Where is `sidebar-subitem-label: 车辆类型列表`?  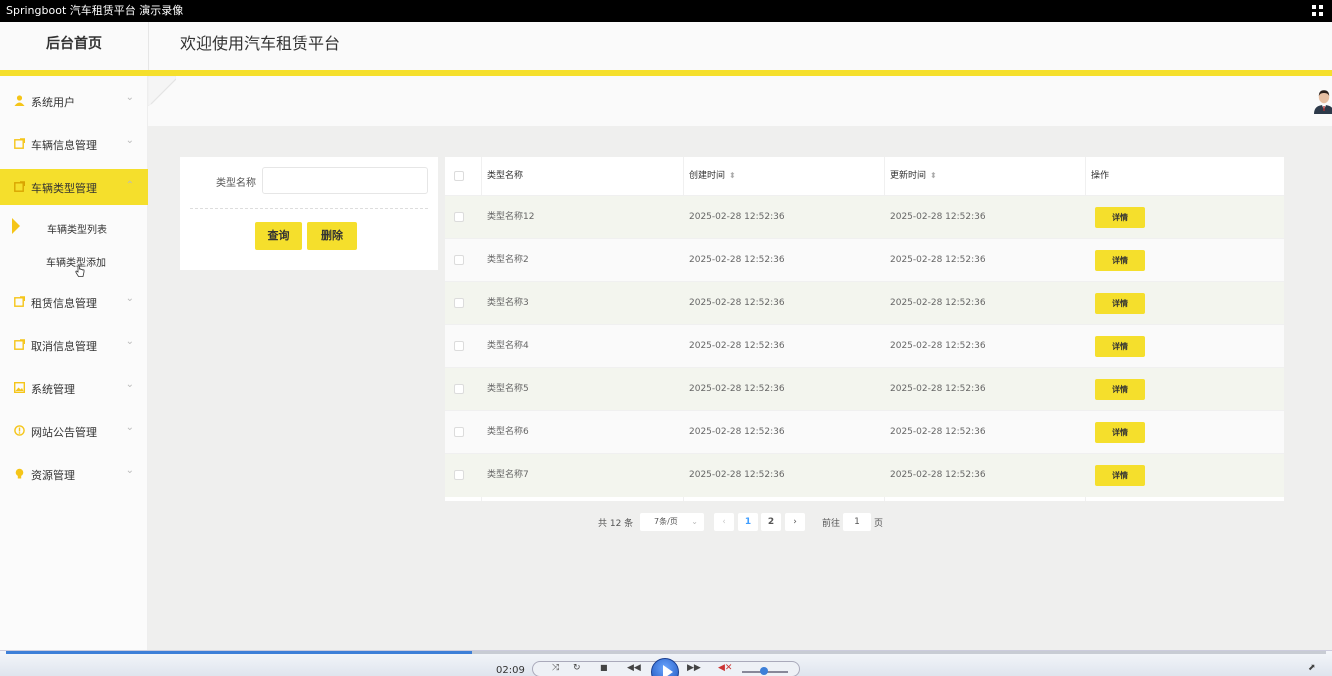
sidebar-subitem-label: 车辆类型列表 is located at coordinates (77, 230).